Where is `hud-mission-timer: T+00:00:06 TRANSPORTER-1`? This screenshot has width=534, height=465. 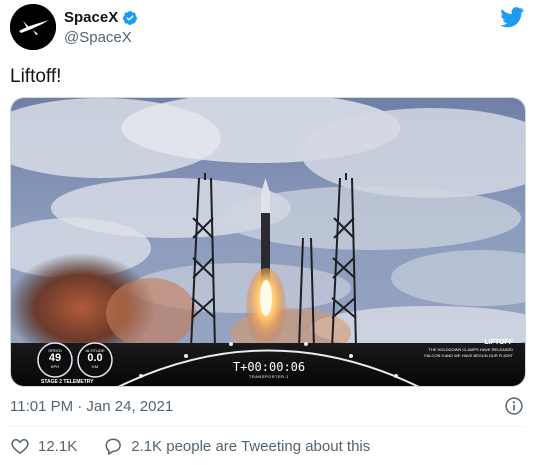 hud-mission-timer: T+00:00:06 TRANSPORTER-1 is located at coordinates (269, 370).